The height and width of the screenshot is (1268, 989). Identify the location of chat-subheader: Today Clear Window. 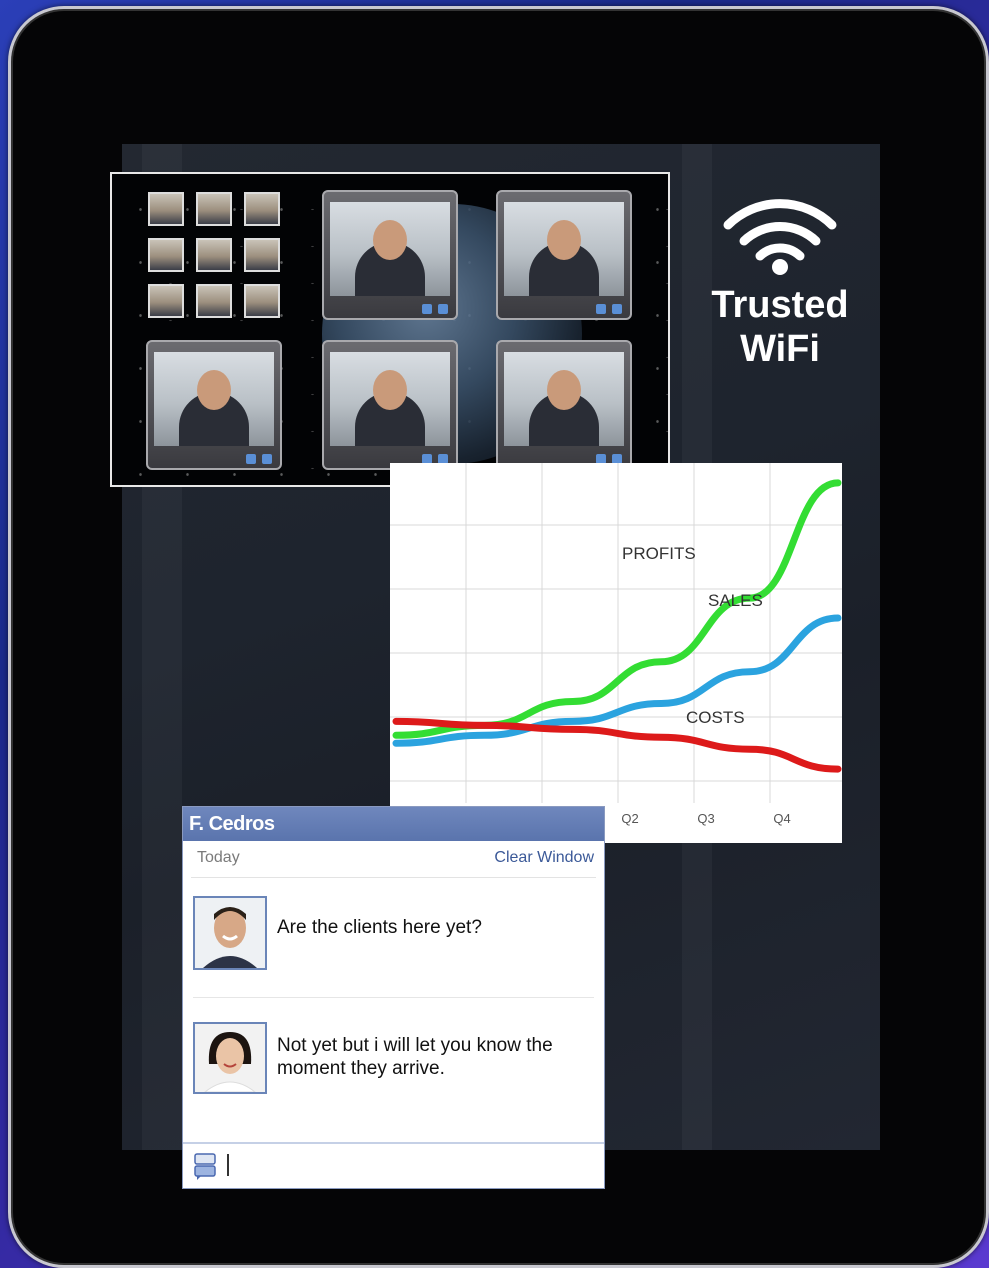
(393, 859).